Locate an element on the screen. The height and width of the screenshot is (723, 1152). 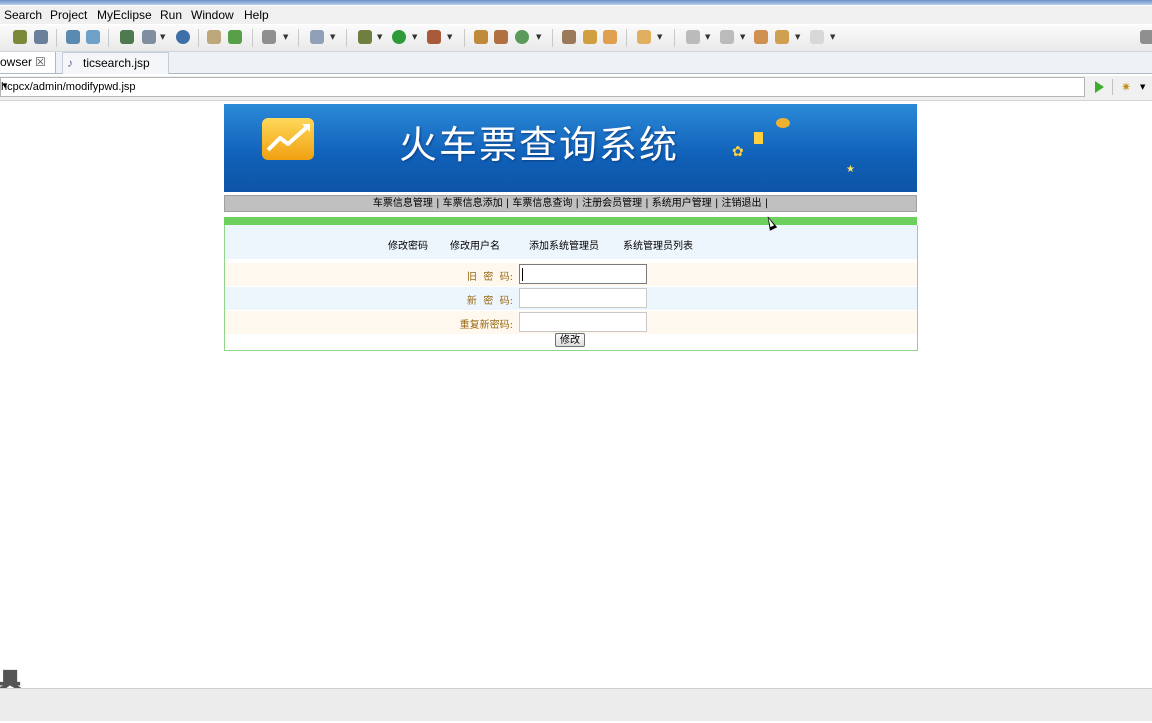
jsp-file-icon: ♪ is located at coordinates (70, 63).